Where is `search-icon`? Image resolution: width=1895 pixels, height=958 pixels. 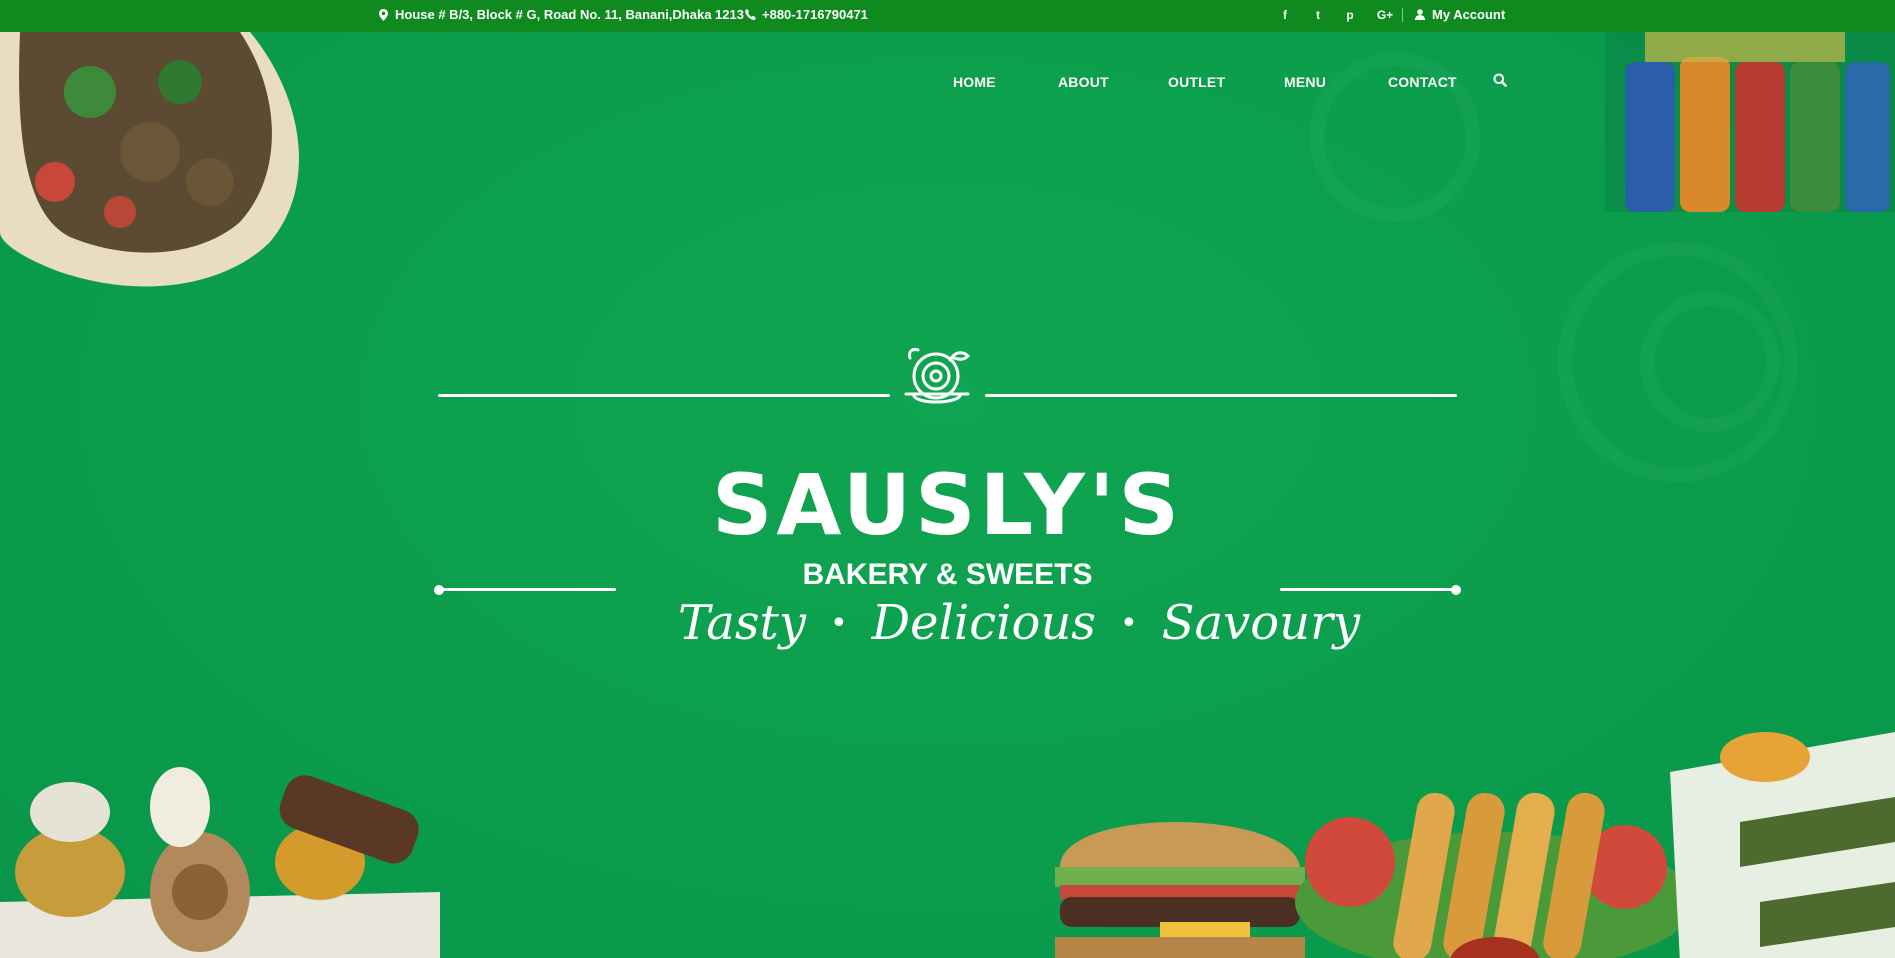 search-icon is located at coordinates (1501, 81).